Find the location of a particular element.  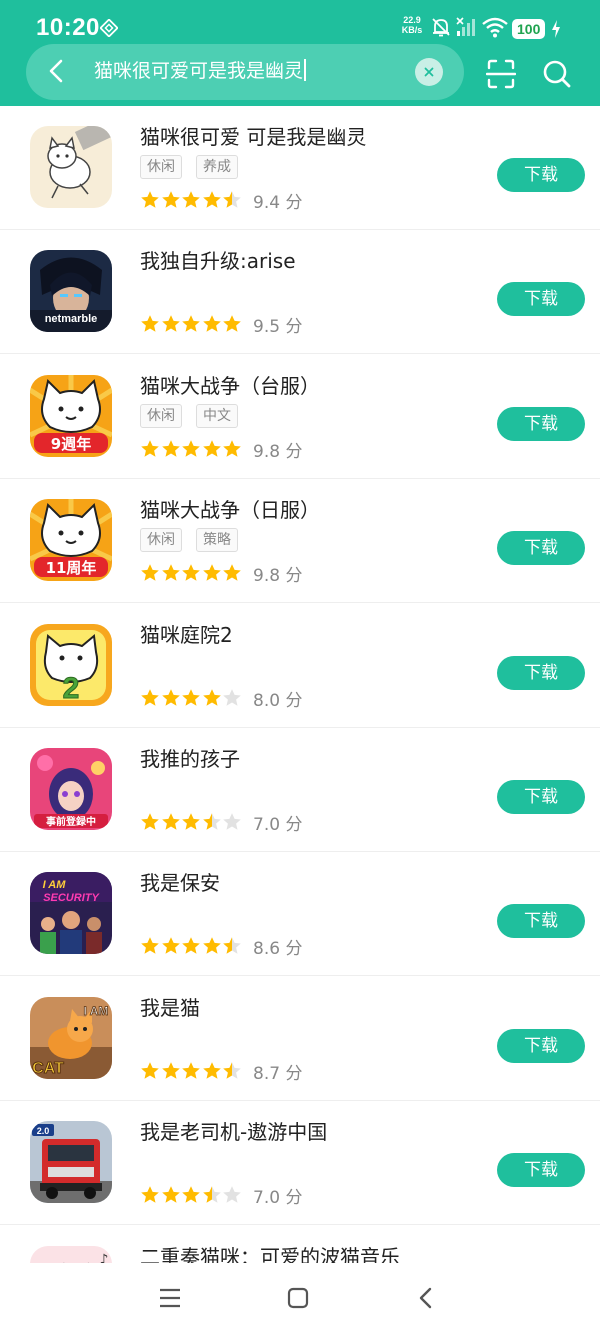

rating-score: 8.7 分 is located at coordinates (277, 1071).